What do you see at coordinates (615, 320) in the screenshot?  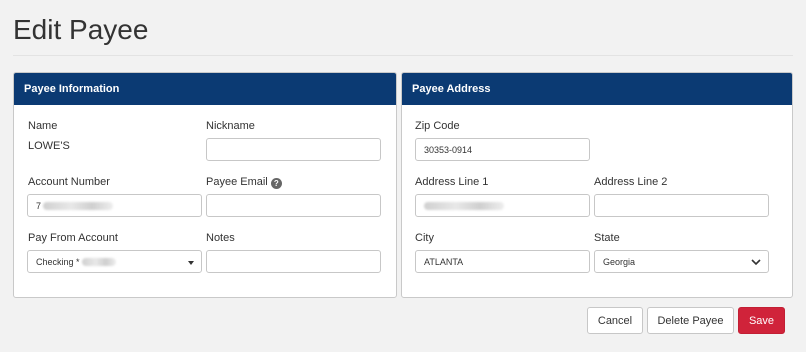 I see `cancel-button: Cancel` at bounding box center [615, 320].